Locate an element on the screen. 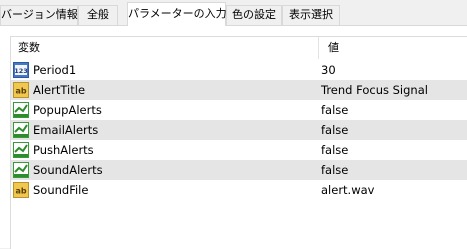  parameter-name: PushAlerts is located at coordinates (63, 150).